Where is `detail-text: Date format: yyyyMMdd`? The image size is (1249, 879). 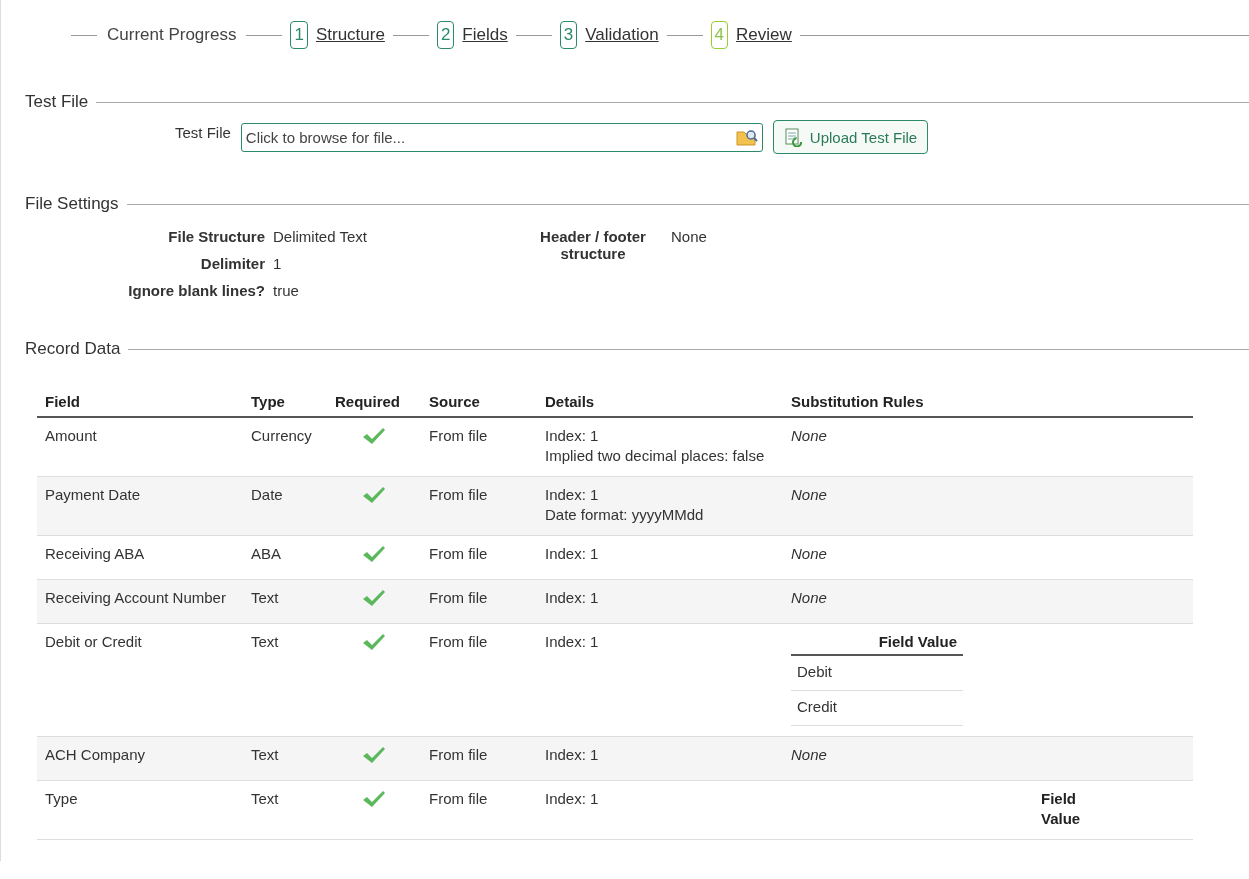 detail-text: Date format: yyyyMMdd is located at coordinates (625, 515).